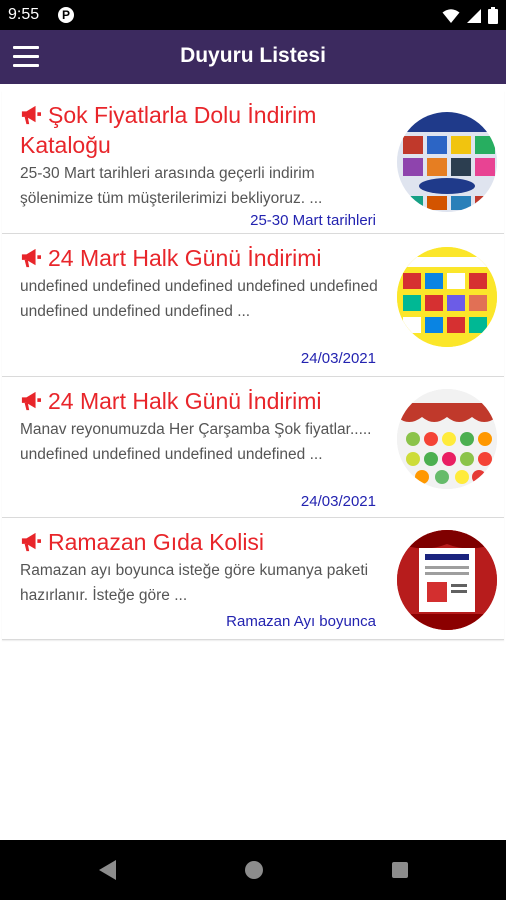 This screenshot has width=506, height=900. Describe the element at coordinates (493, 15) in the screenshot. I see `battery-icon` at that location.